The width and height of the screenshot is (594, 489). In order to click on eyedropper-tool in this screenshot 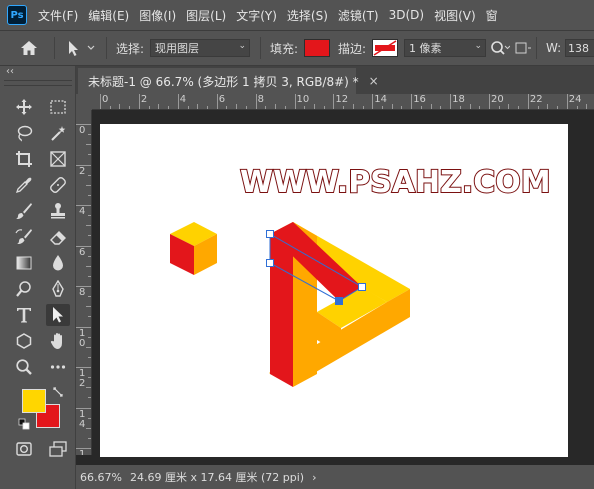, I will do `click(24, 185)`.